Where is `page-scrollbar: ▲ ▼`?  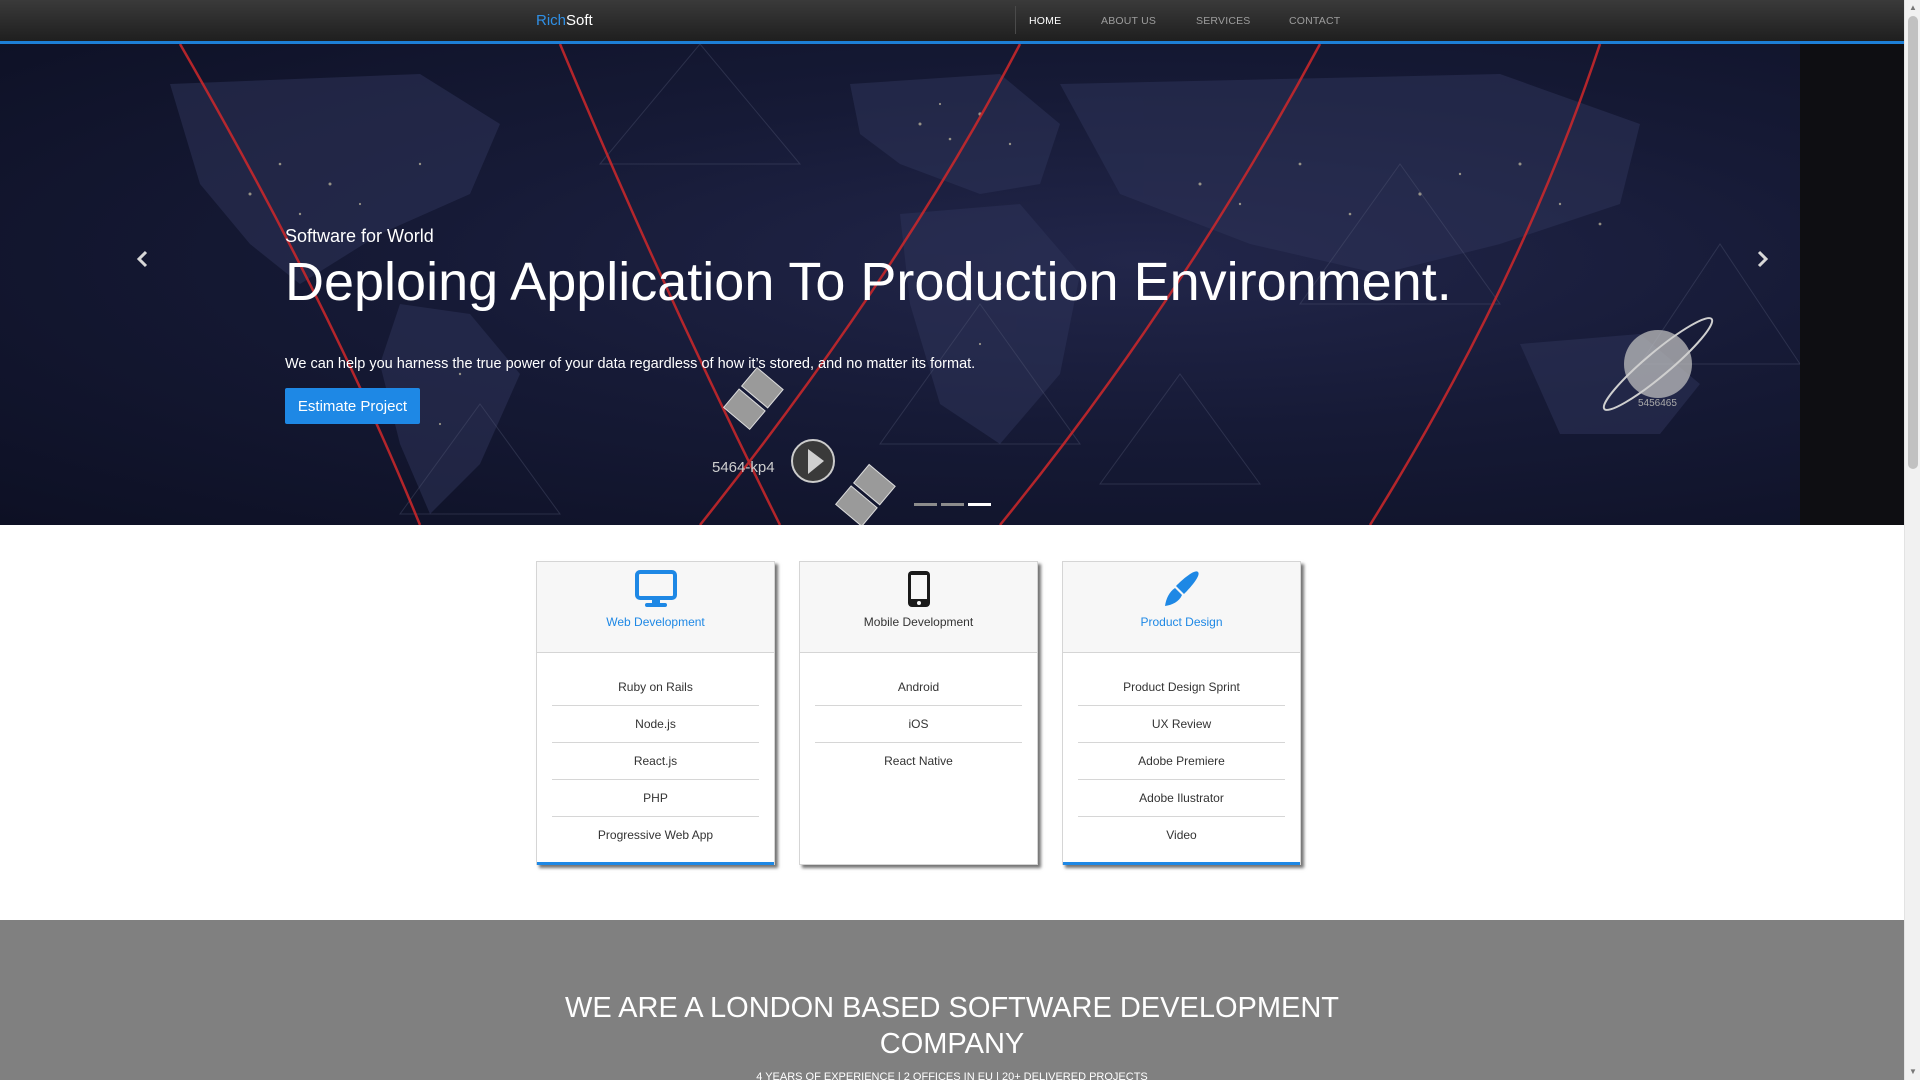 page-scrollbar: ▲ ▼ is located at coordinates (1912, 540).